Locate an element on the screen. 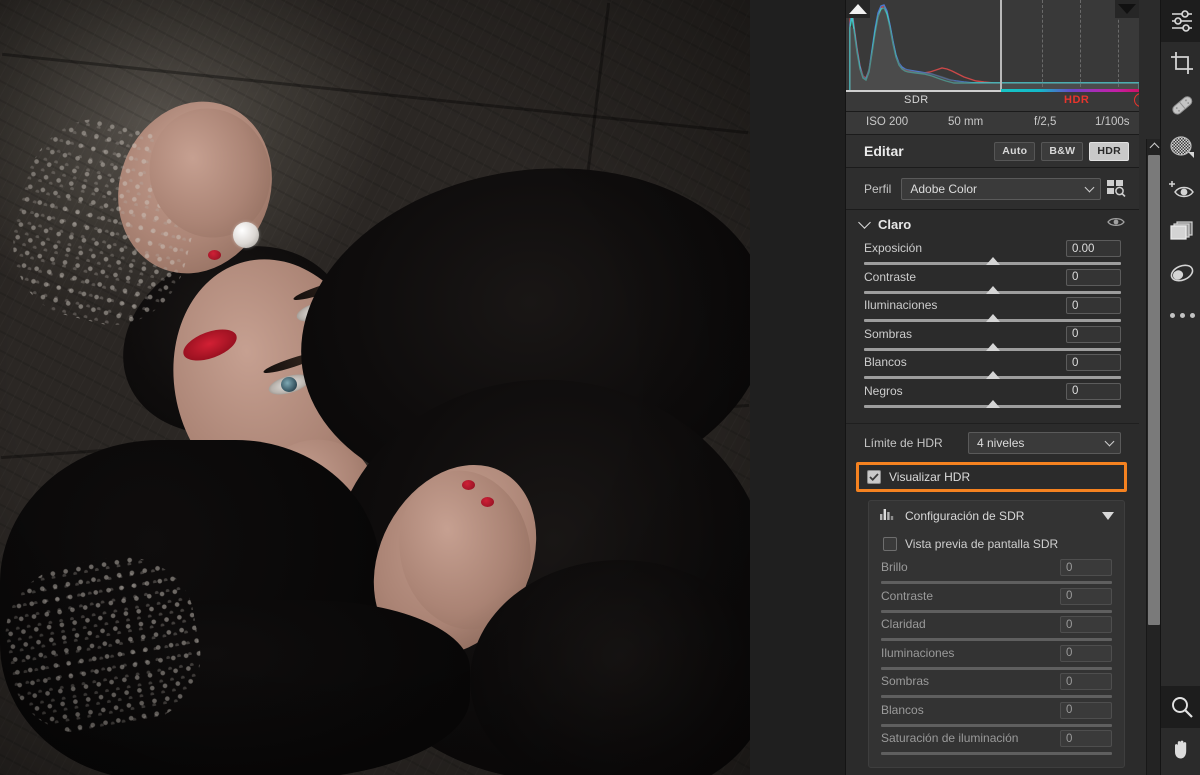 This screenshot has height=775, width=1200. crop-icon is located at coordinates (1182, 63).